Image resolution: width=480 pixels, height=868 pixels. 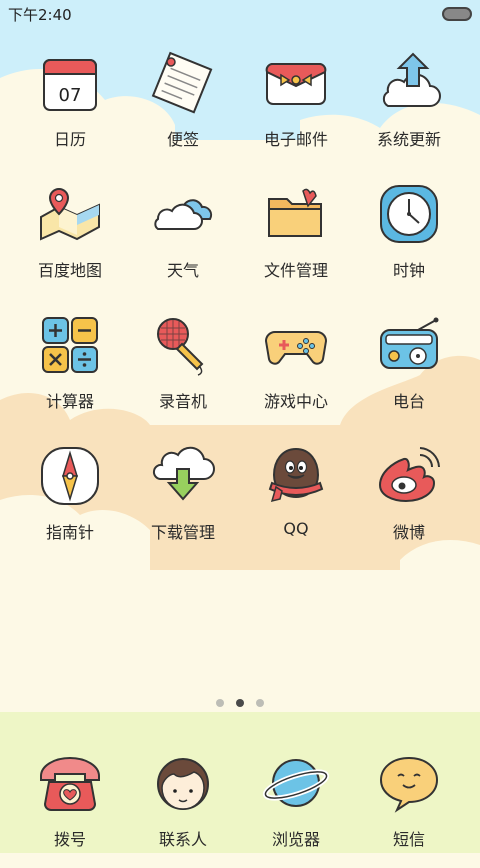 What do you see at coordinates (408, 532) in the screenshot?
I see `app-label-weibo: 微博` at bounding box center [408, 532].